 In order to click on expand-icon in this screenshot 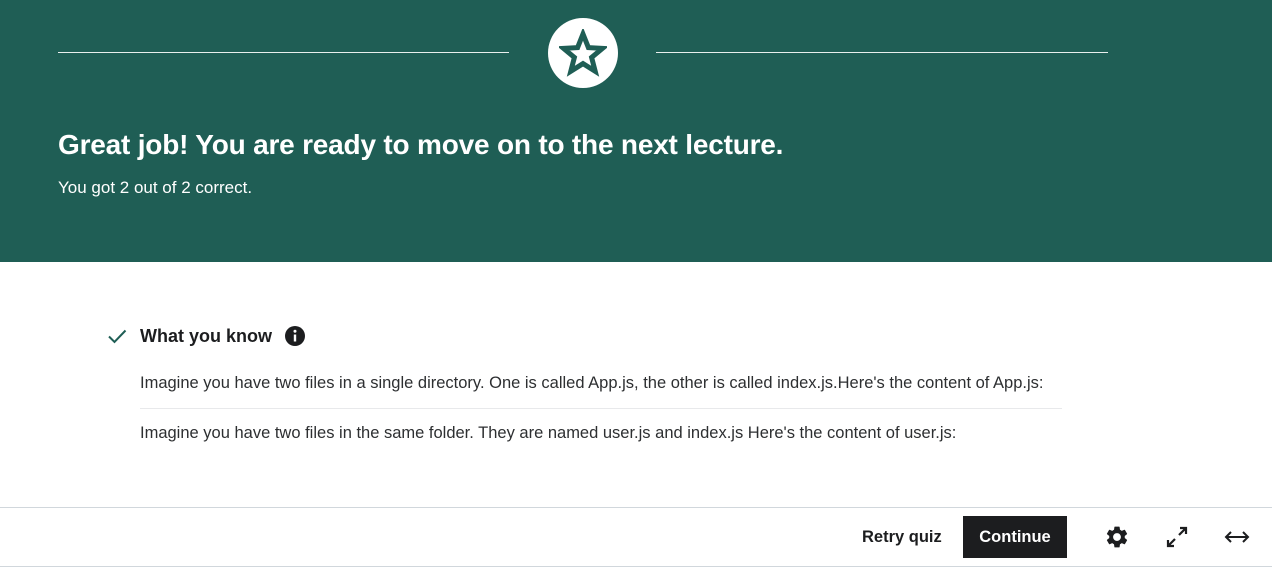, I will do `click(1177, 537)`.